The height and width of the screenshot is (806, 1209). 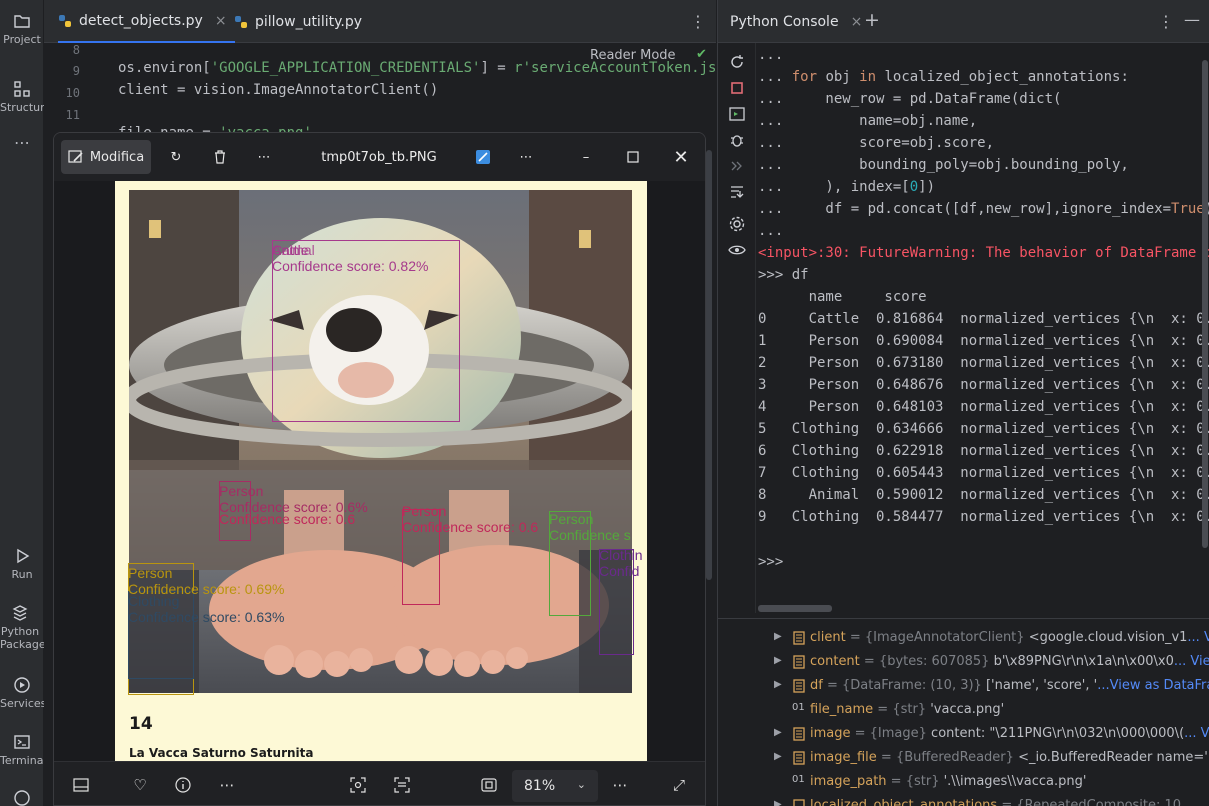 What do you see at coordinates (848, 781) in the screenshot?
I see `variable-name: image_path` at bounding box center [848, 781].